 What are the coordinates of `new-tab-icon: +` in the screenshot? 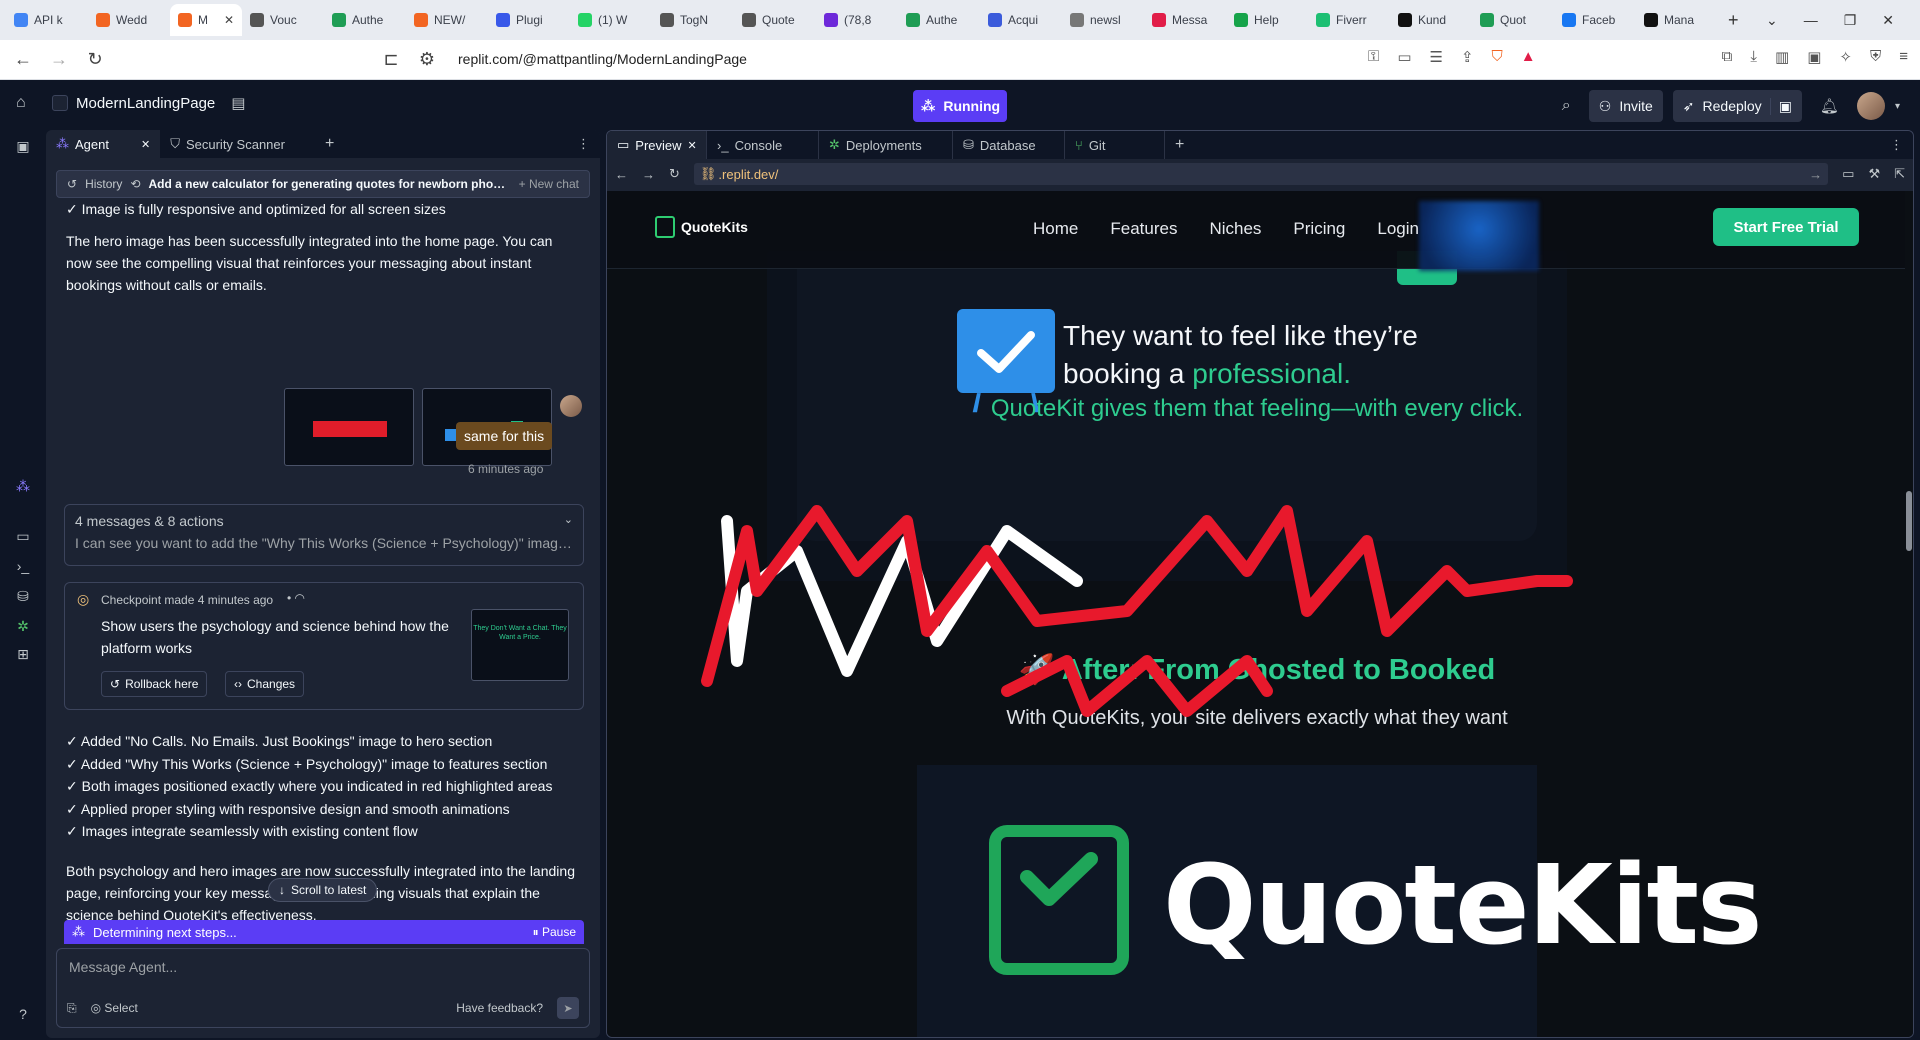 It's located at (1733, 20).